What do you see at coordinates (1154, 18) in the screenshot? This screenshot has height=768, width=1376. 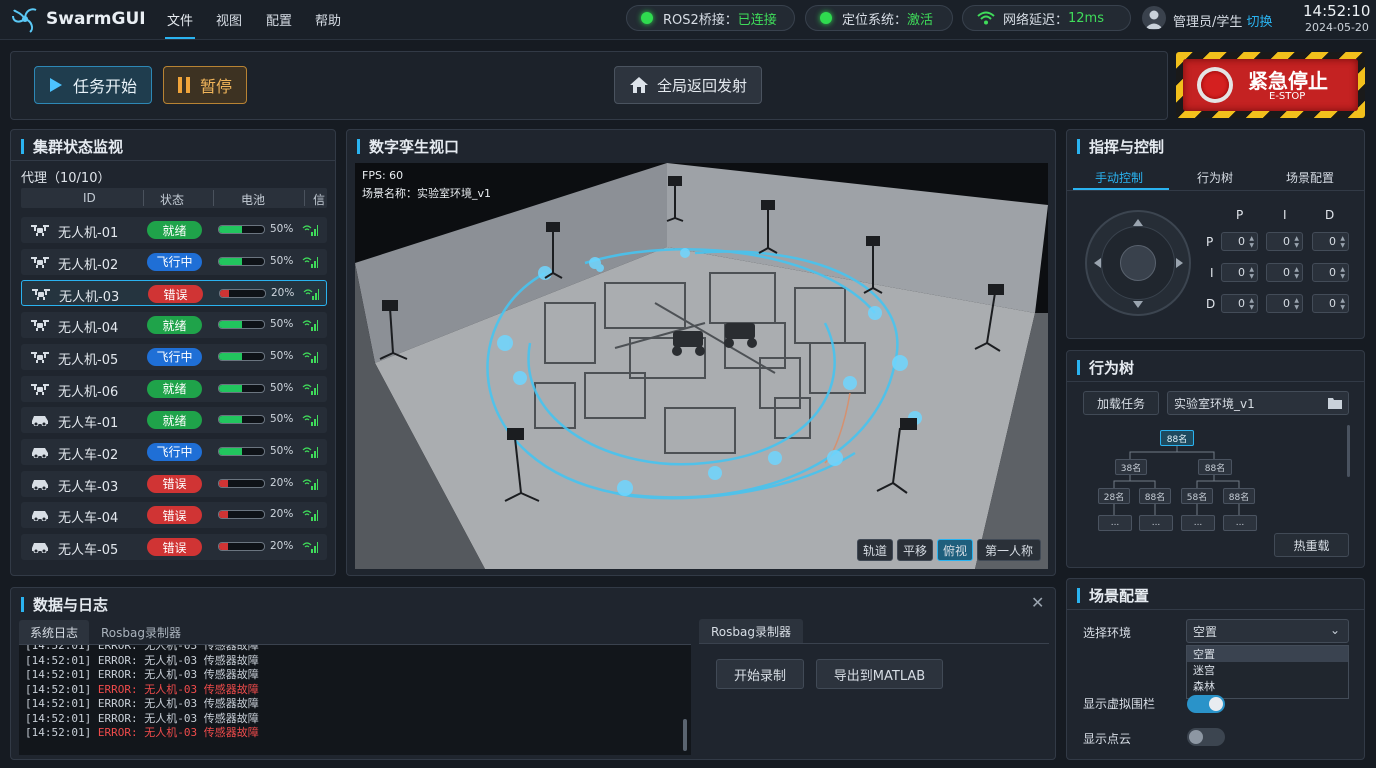 I see `user-avatar-icon` at bounding box center [1154, 18].